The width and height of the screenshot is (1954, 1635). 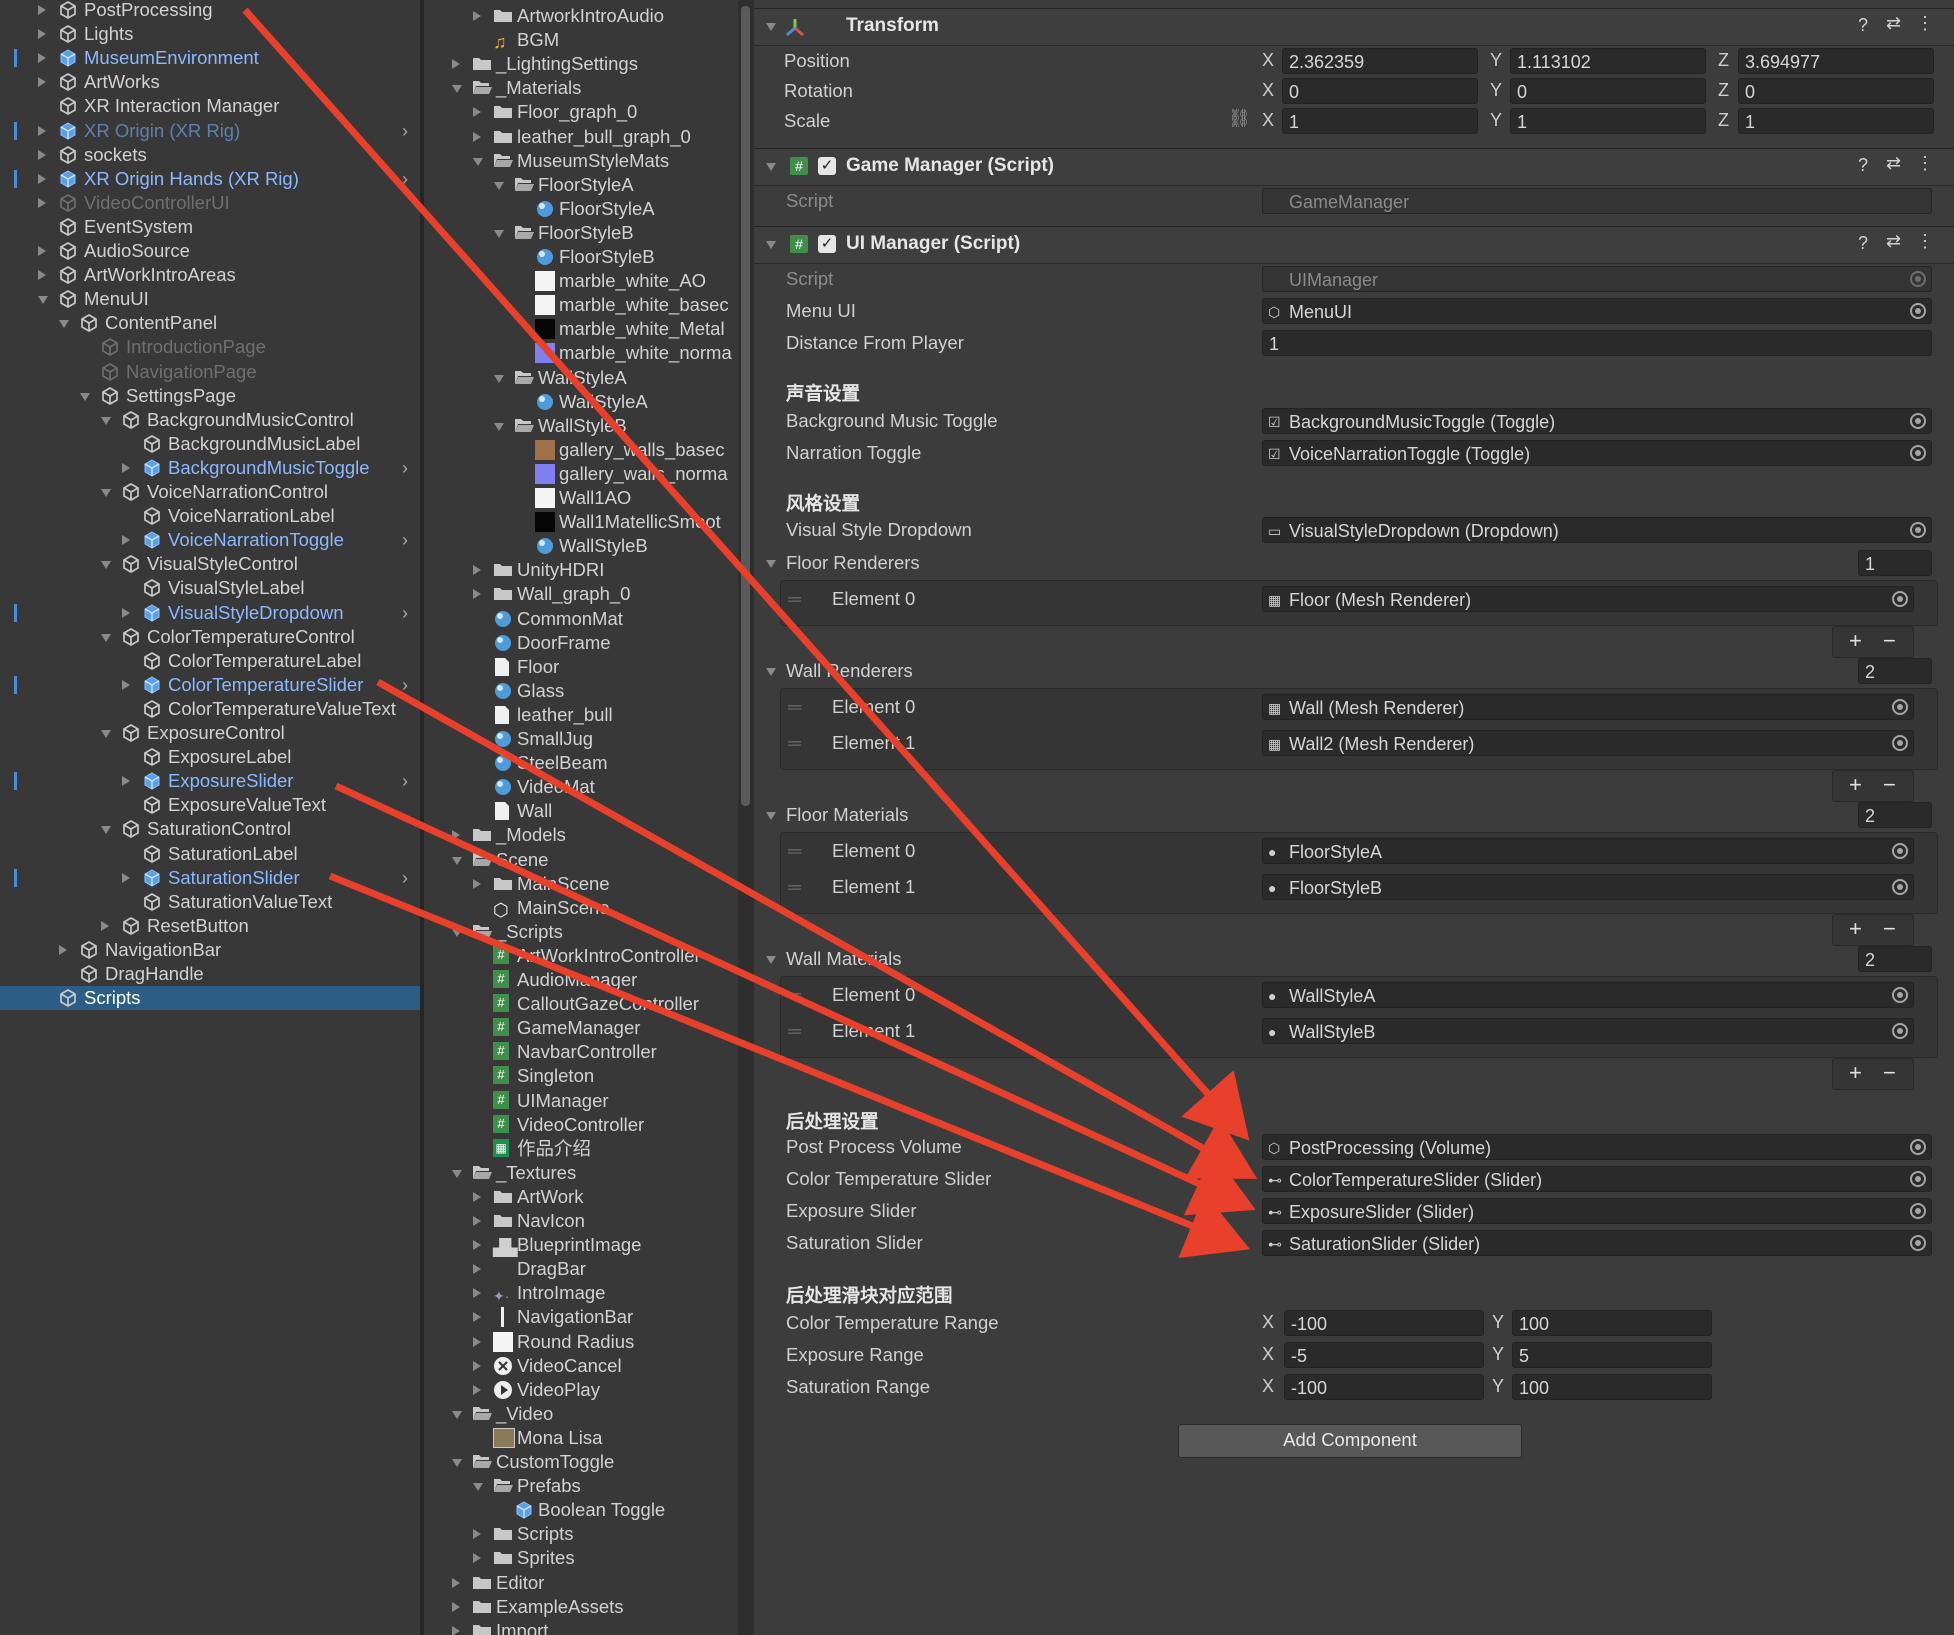 What do you see at coordinates (581, 1076) in the screenshot?
I see `project-item: # Singleton` at bounding box center [581, 1076].